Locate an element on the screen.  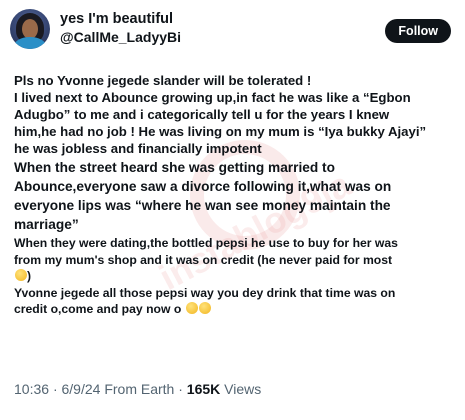
text-segment: credit o,come and pay now o is located at coordinates (98, 309).